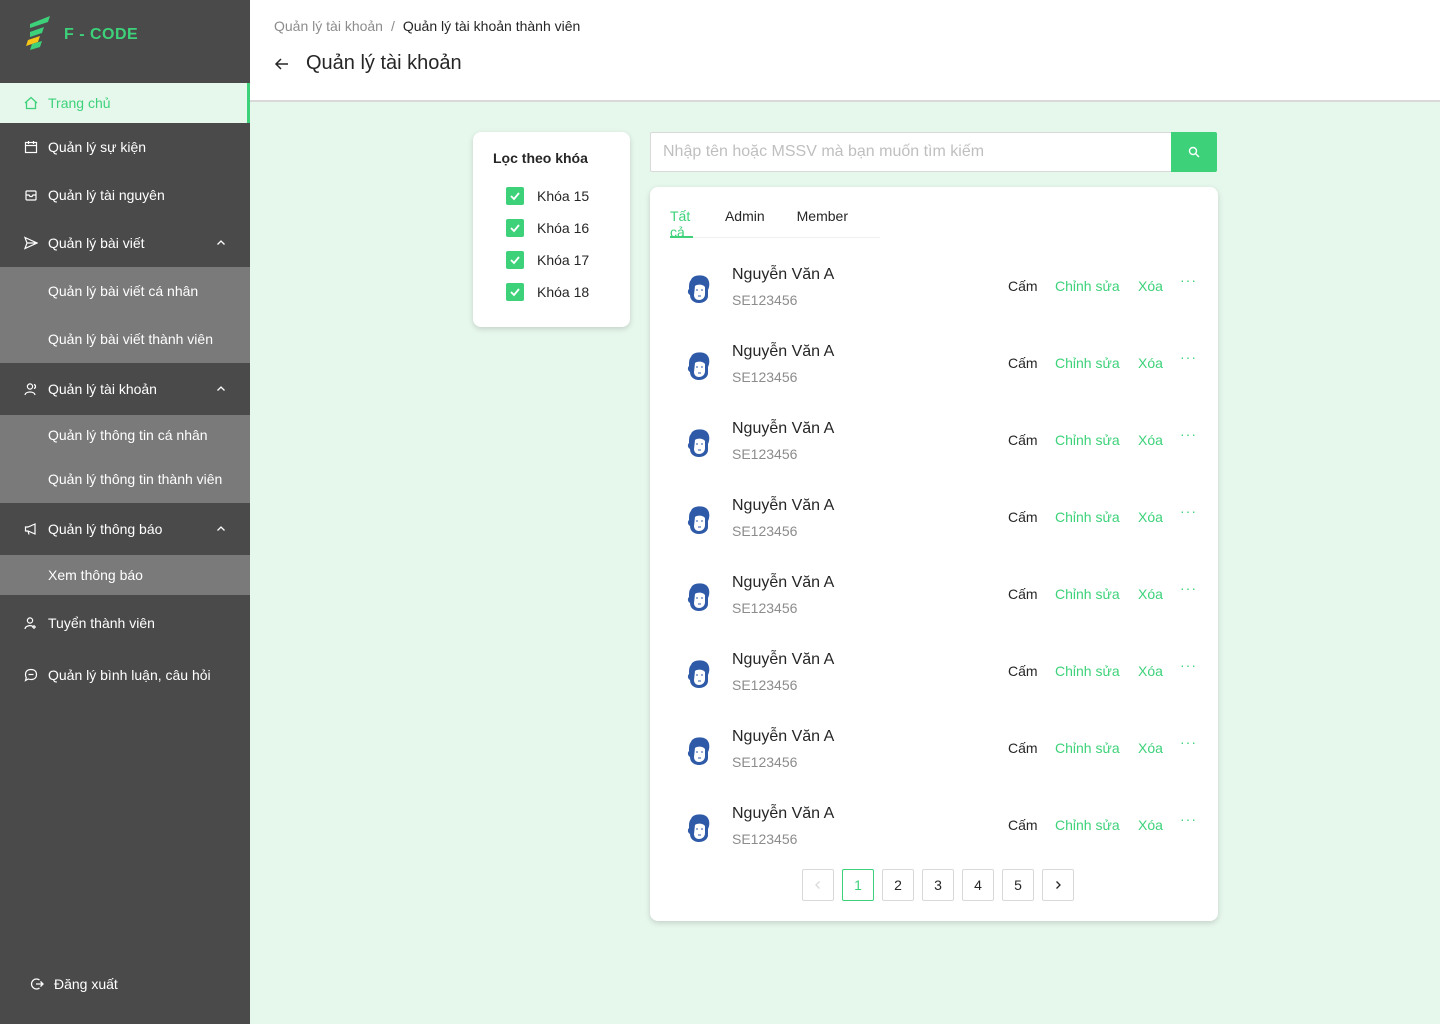 The image size is (1440, 1024). I want to click on sidebar-item-member-posts: Quản lý bài viết thành viên, so click(125, 339).